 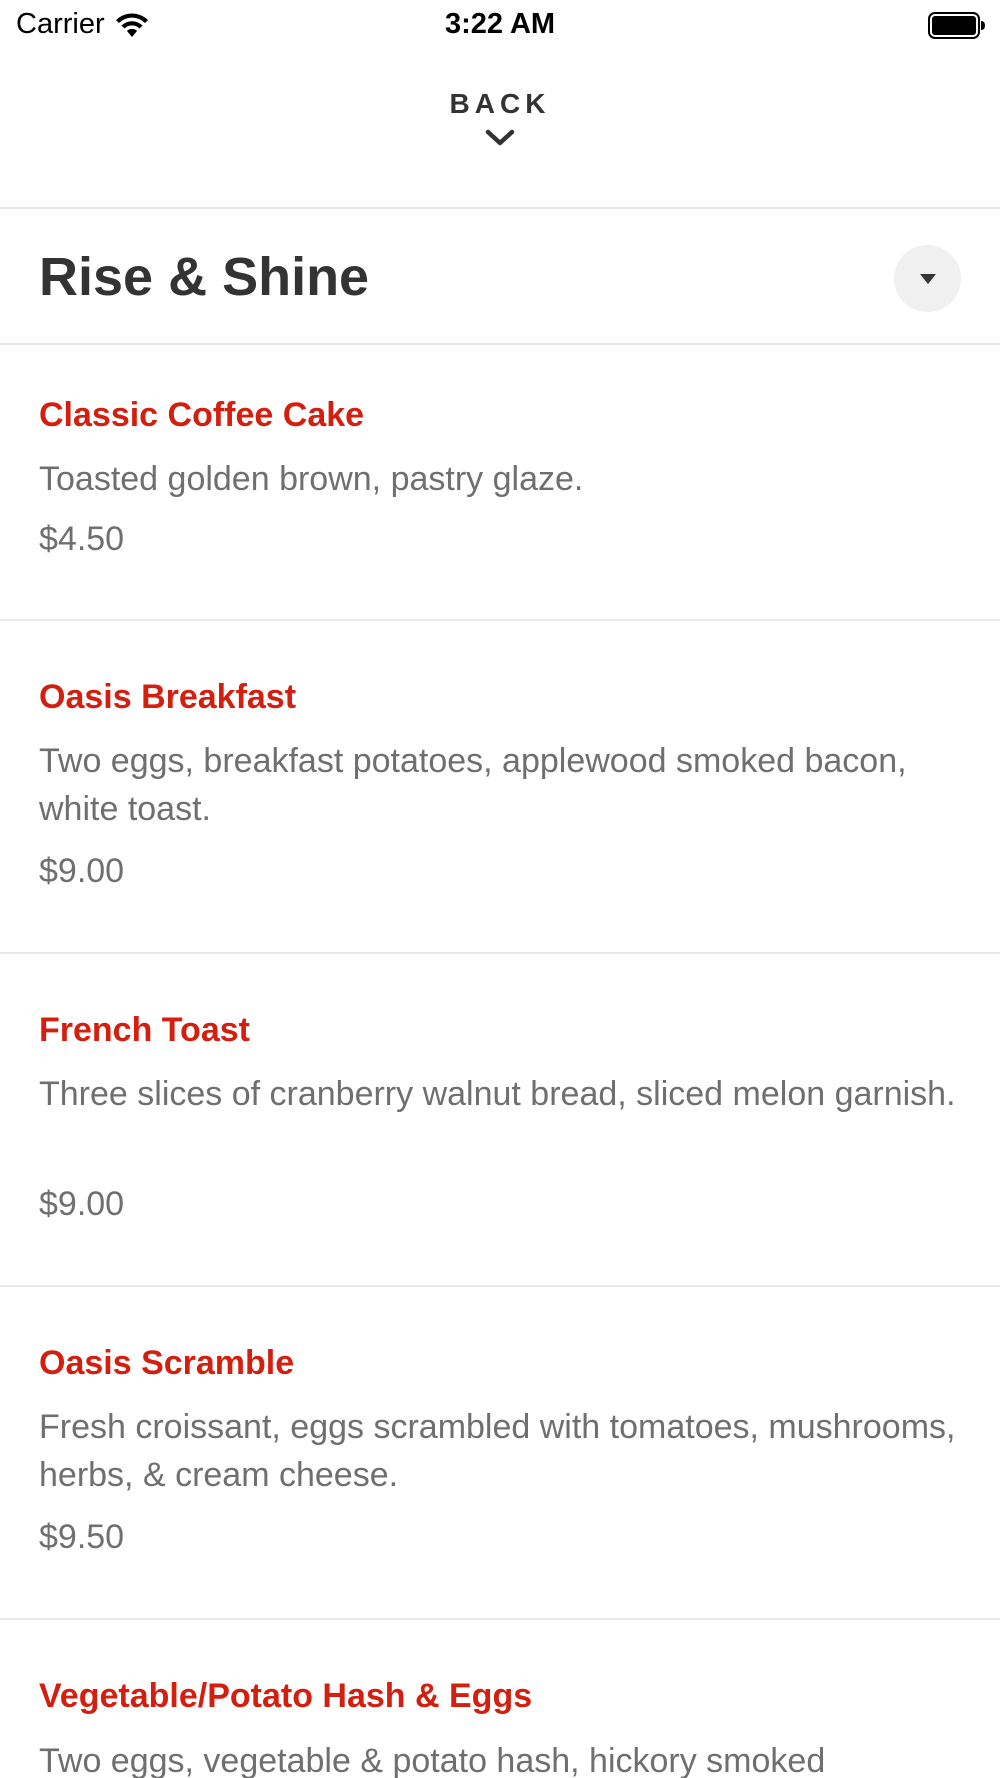 I want to click on section-dropdown-button, so click(x=927, y=278).